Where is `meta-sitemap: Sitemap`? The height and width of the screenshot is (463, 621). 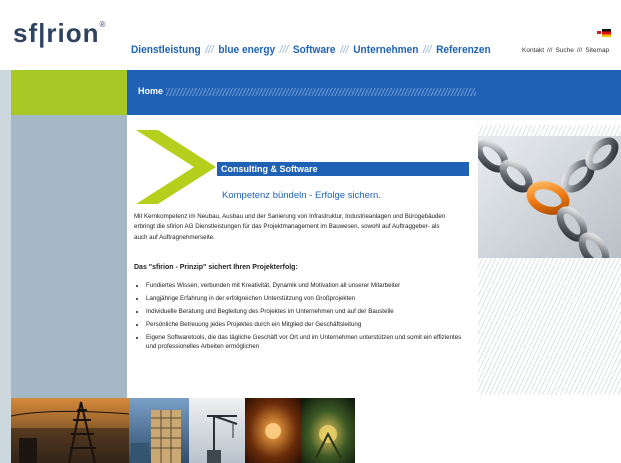
meta-sitemap: Sitemap is located at coordinates (597, 50).